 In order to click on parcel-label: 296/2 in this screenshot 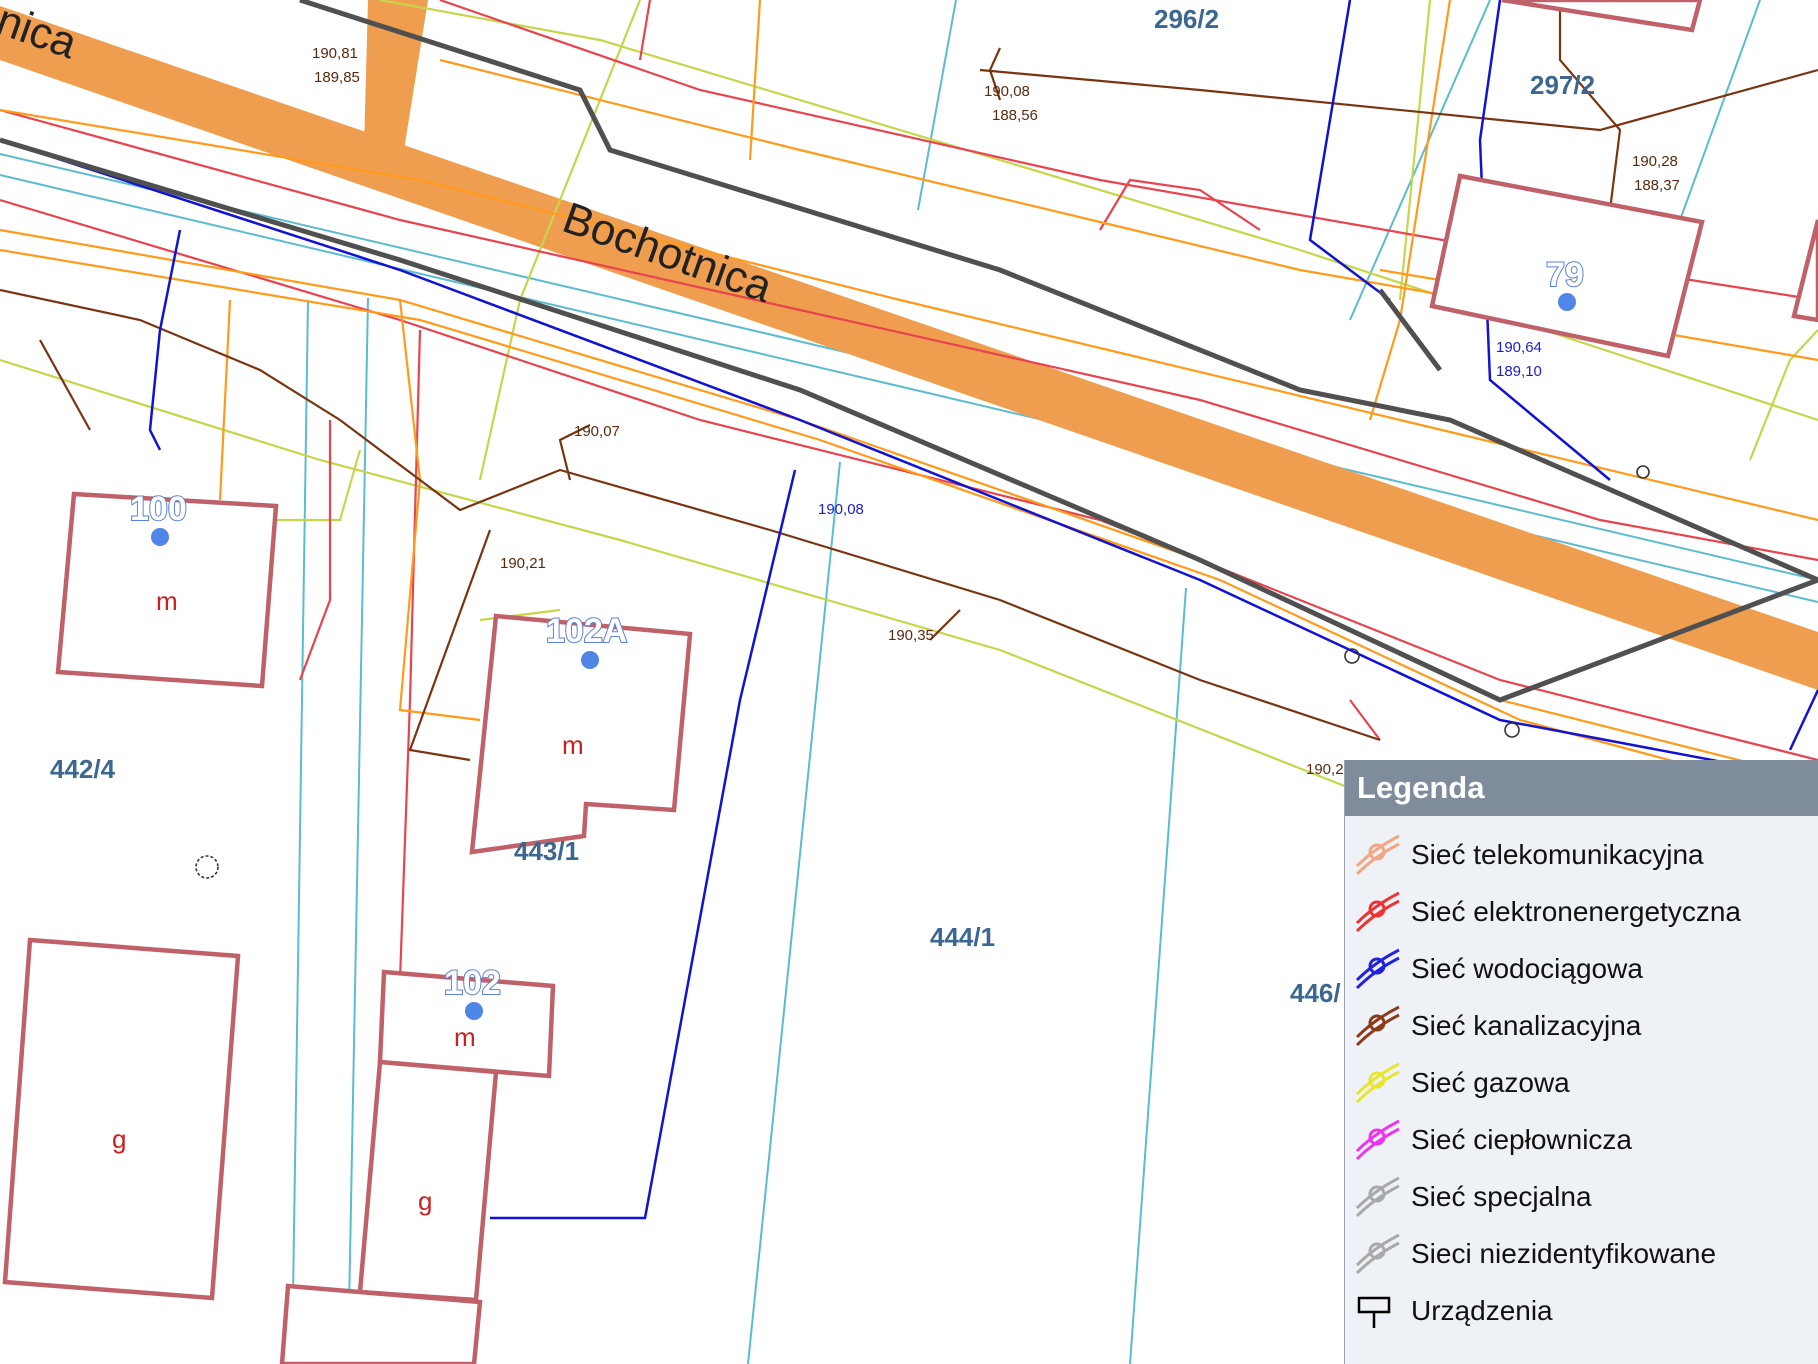, I will do `click(1186, 19)`.